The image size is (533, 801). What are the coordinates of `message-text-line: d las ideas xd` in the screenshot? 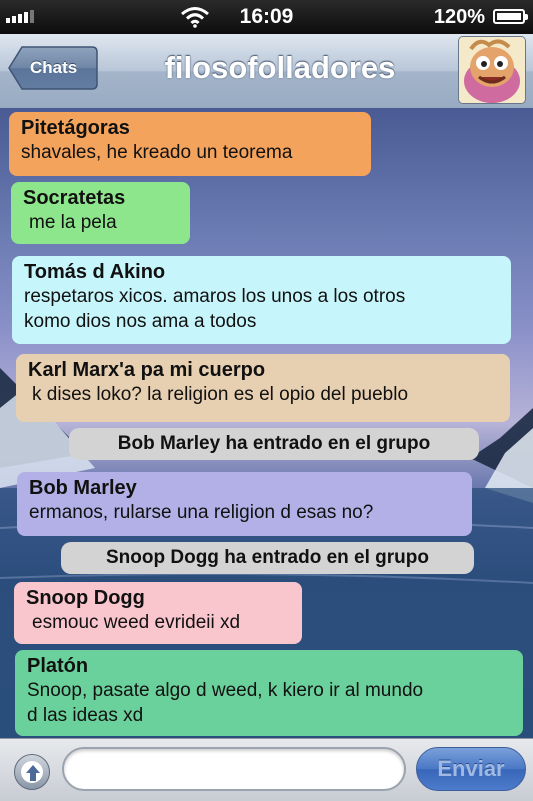 It's located at (85, 715).